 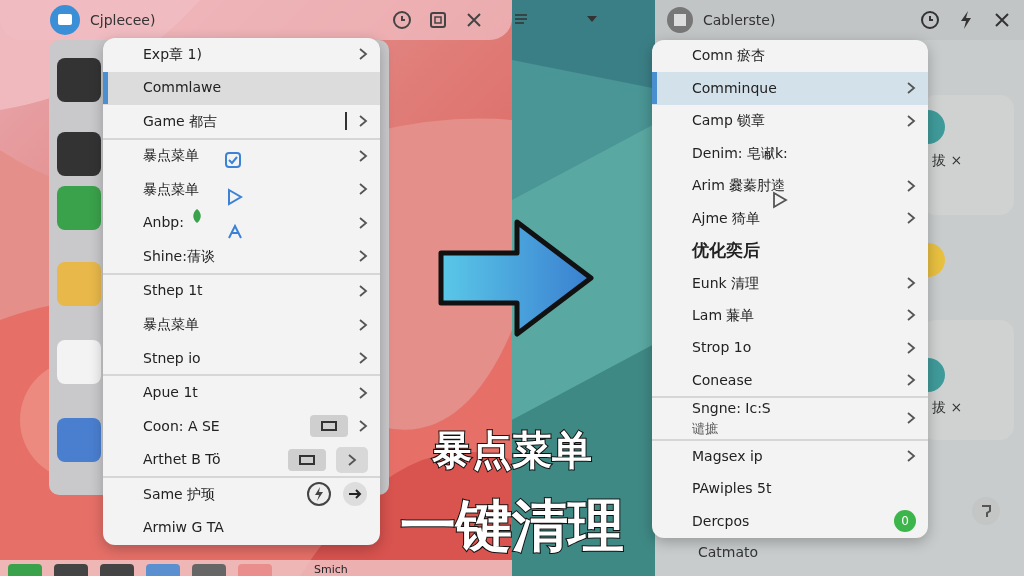 I want to click on menu-item: Sngne: Ic:S 谴摭, so click(x=790, y=419).